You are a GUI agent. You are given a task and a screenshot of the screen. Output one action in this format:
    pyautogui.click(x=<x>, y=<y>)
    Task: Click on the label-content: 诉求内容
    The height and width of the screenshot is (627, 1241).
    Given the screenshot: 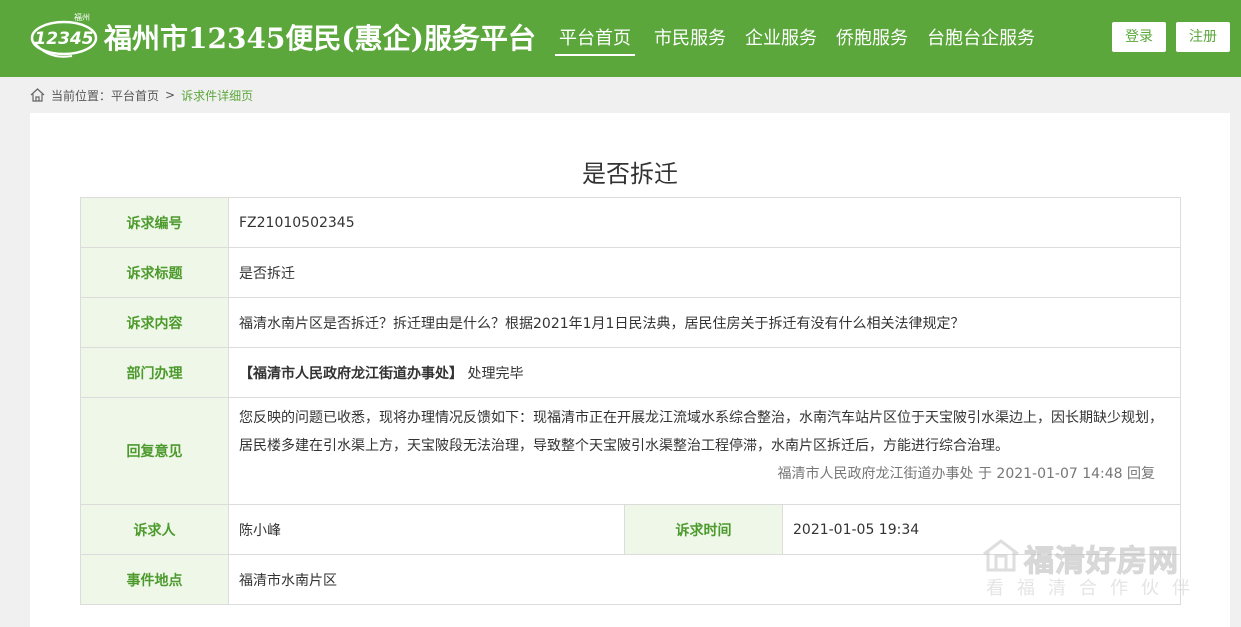 What is the action you would take?
    pyautogui.click(x=154, y=322)
    